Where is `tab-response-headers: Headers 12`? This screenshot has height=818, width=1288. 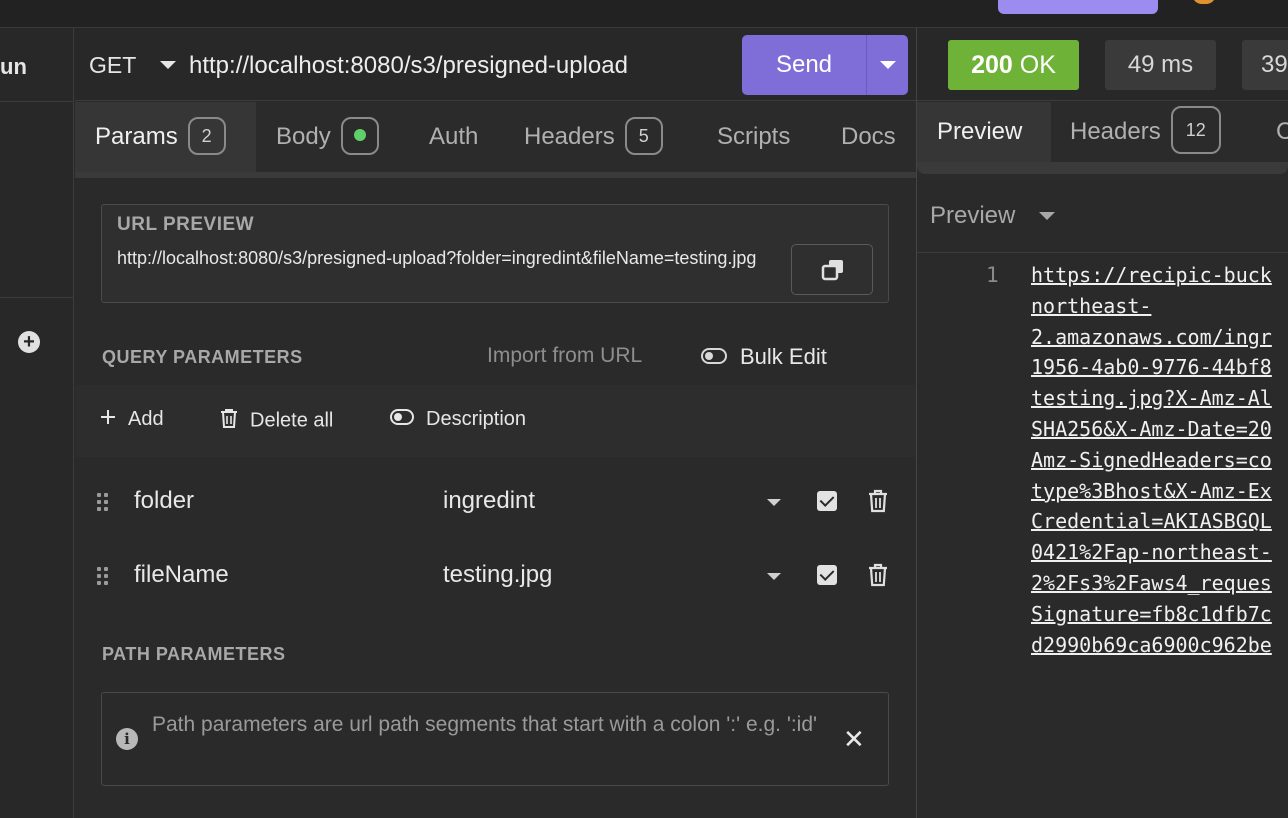
tab-response-headers: Headers 12 is located at coordinates (1145, 132).